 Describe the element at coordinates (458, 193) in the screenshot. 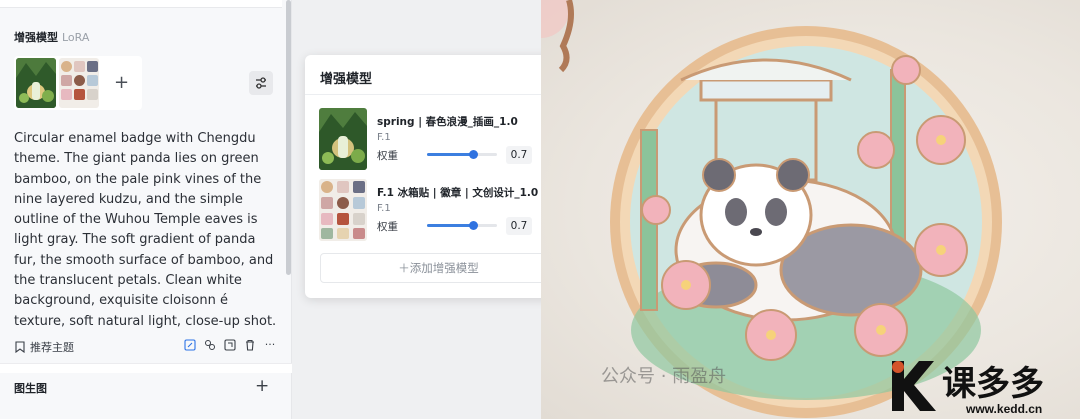

I see `model-name: F.1 冰箱贴 | 徽章 | 文创设计_1.0` at that location.